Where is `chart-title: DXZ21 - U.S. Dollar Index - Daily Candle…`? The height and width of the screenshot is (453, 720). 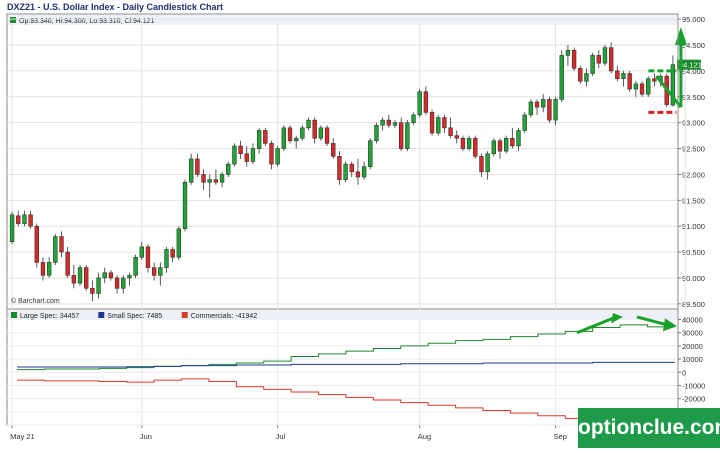
chart-title: DXZ21 - U.S. Dollar Index - Daily Candle… is located at coordinates (115, 7).